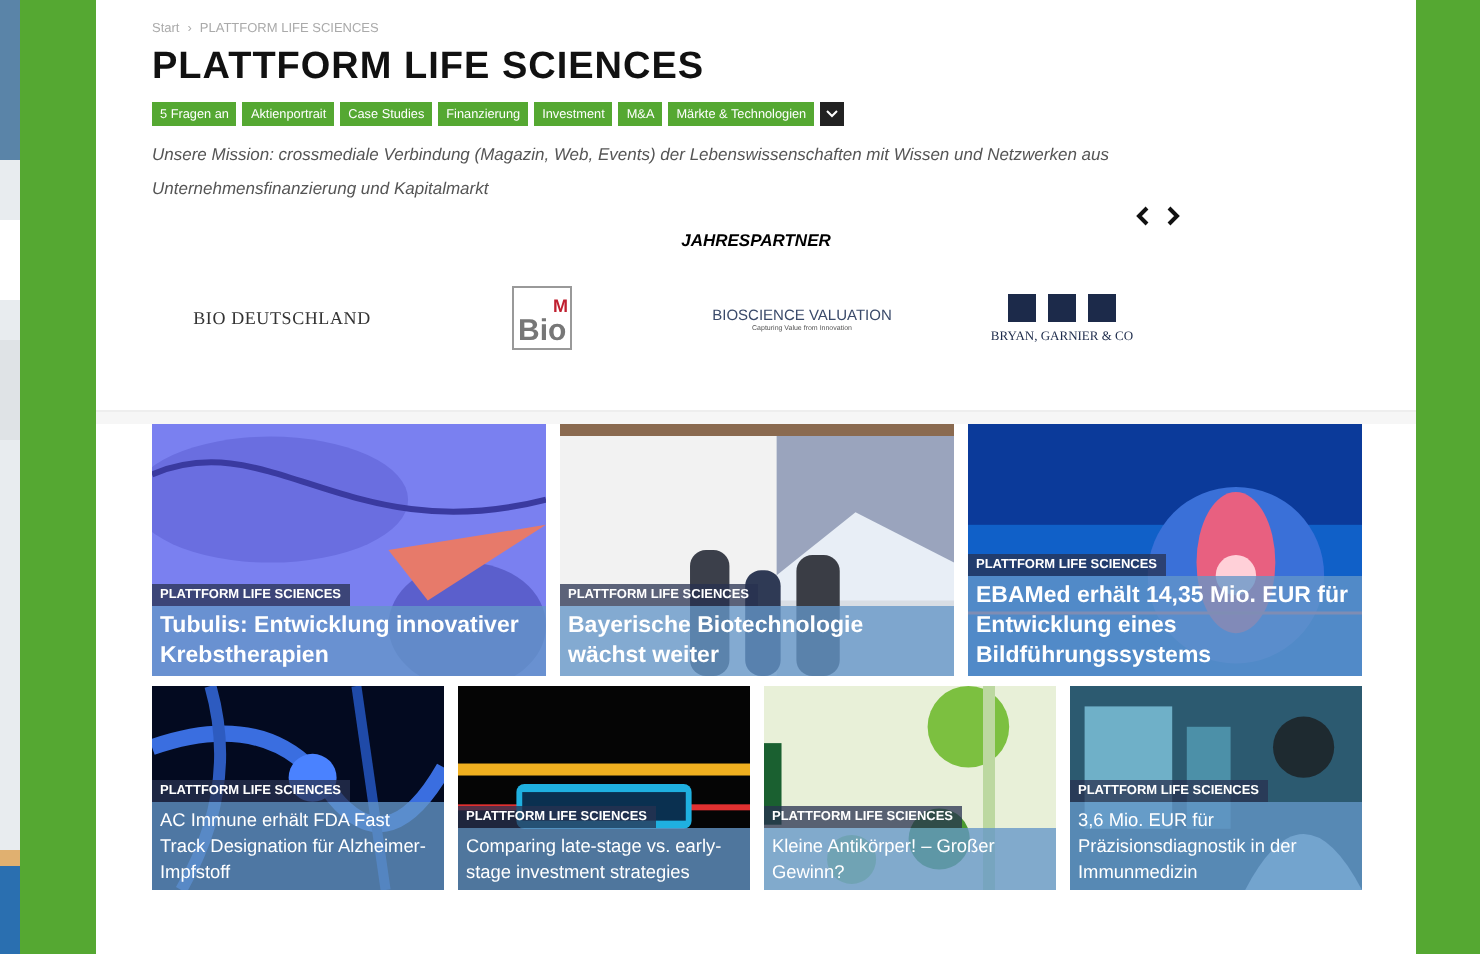  Describe the element at coordinates (756, 240) in the screenshot. I see `section-heading: JAHRESPARTNER` at that location.